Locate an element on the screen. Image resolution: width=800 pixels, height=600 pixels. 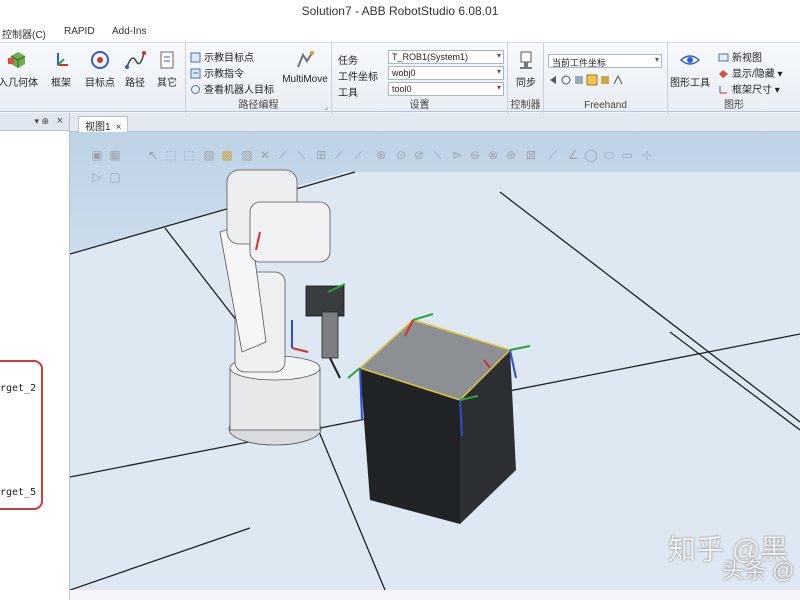
teach-instruction-button: 示教指令 is located at coordinates (217, 72).